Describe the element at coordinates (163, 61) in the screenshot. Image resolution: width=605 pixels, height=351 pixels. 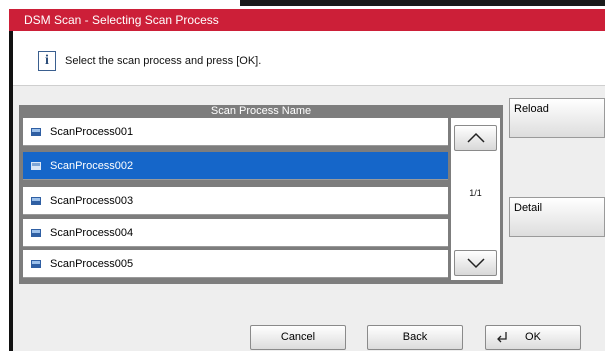
I see `message-text: Select the scan process and press [OK].` at that location.